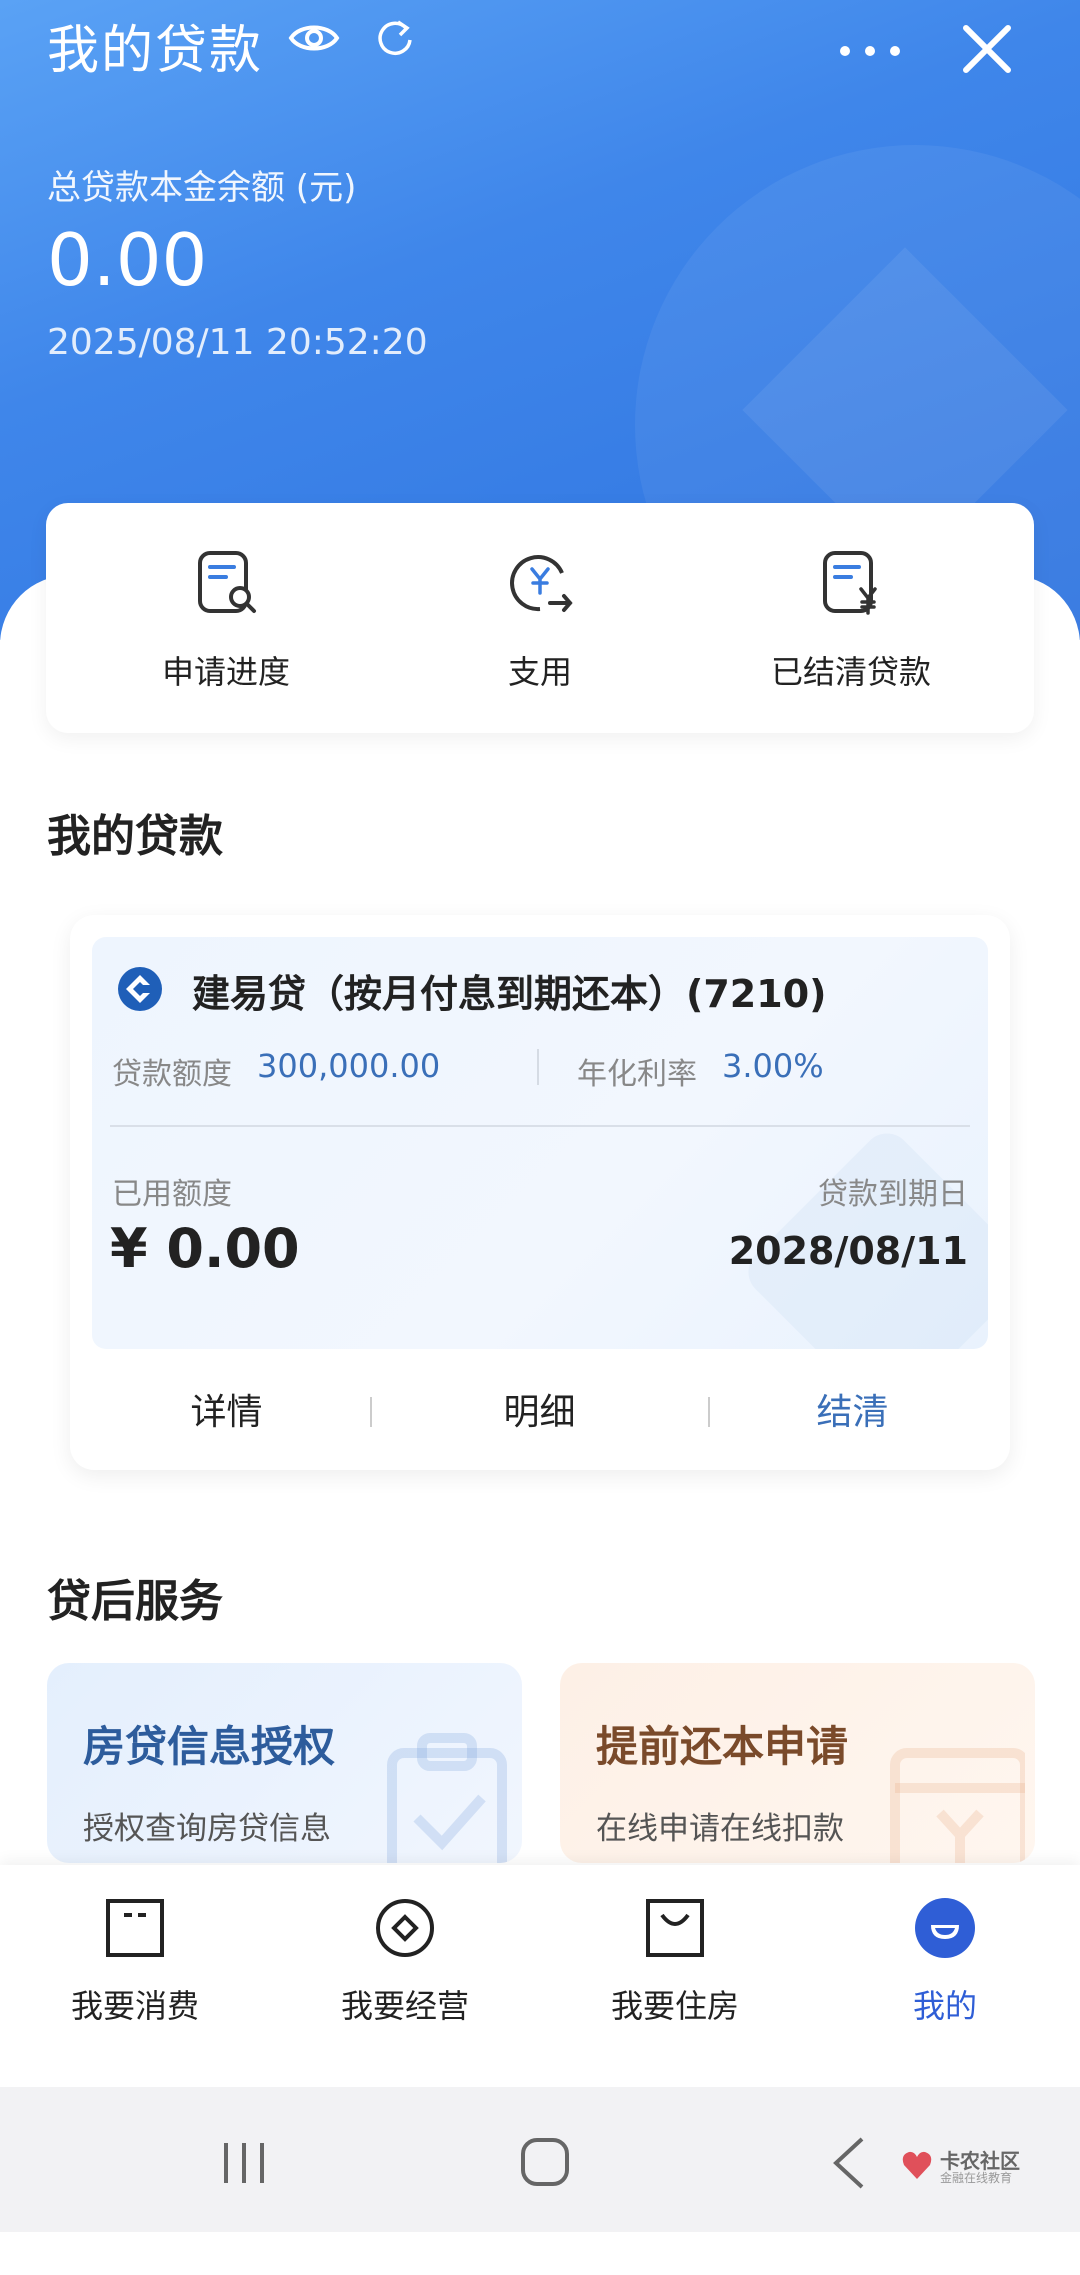 The height and width of the screenshot is (2275, 1080). What do you see at coordinates (225, 672) in the screenshot?
I see `apply-progress-label: 申请进度` at bounding box center [225, 672].